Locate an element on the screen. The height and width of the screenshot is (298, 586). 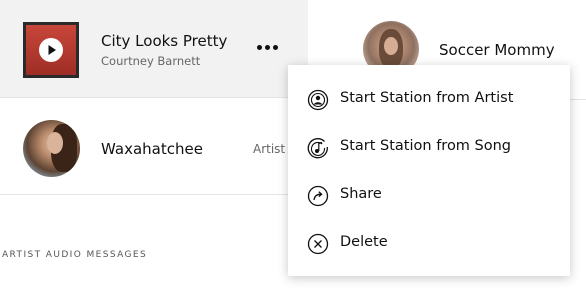
more-horizontal-icon is located at coordinates (259, 47).